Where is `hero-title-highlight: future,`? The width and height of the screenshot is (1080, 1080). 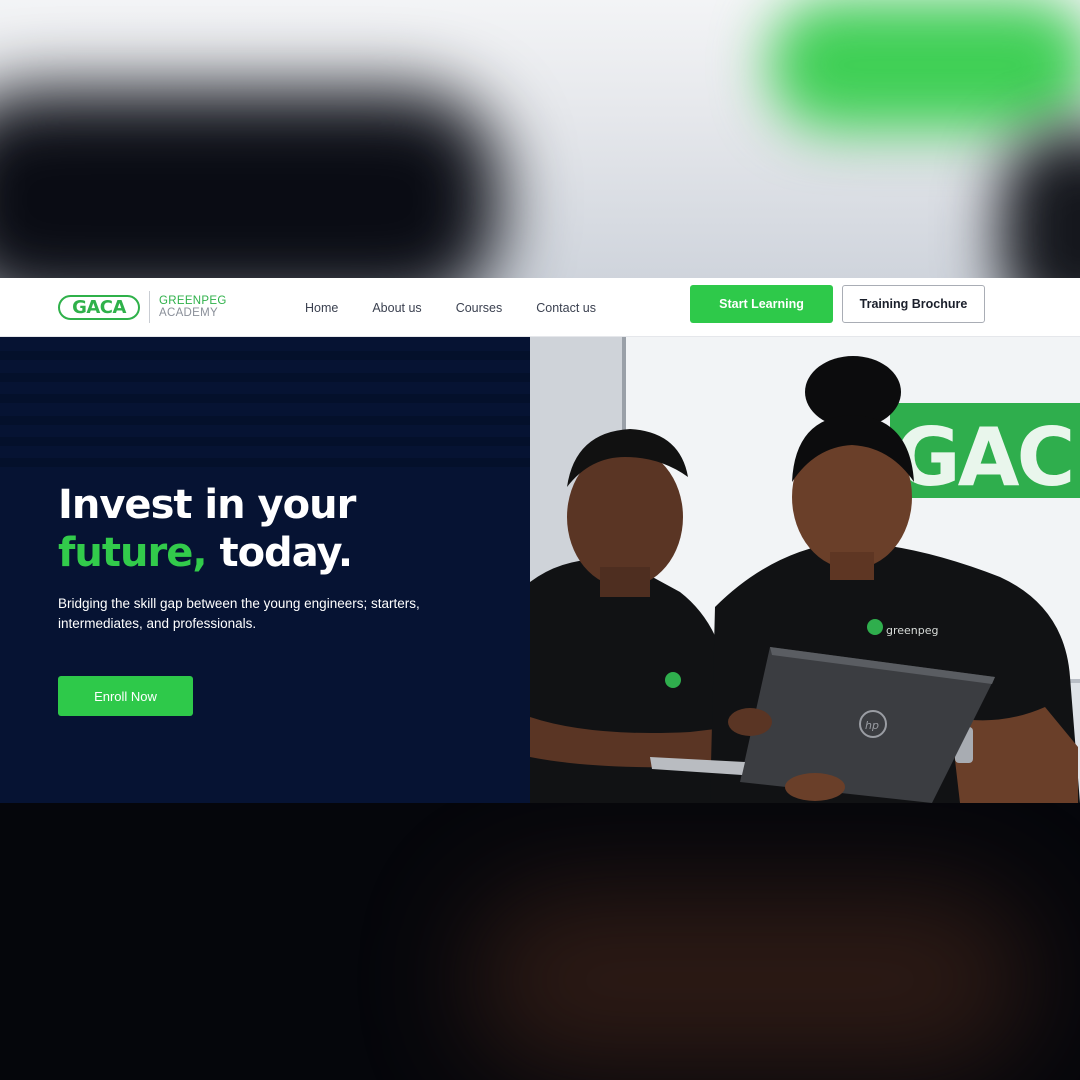 hero-title-highlight: future, is located at coordinates (133, 553).